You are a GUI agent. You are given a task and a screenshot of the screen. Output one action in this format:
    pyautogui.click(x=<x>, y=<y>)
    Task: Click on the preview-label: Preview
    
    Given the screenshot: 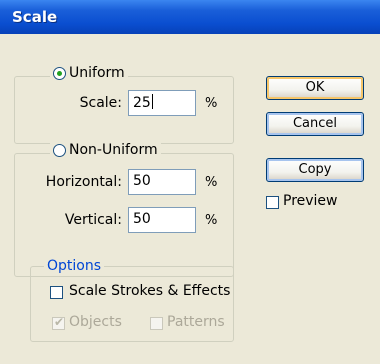 What is the action you would take?
    pyautogui.click(x=310, y=201)
    